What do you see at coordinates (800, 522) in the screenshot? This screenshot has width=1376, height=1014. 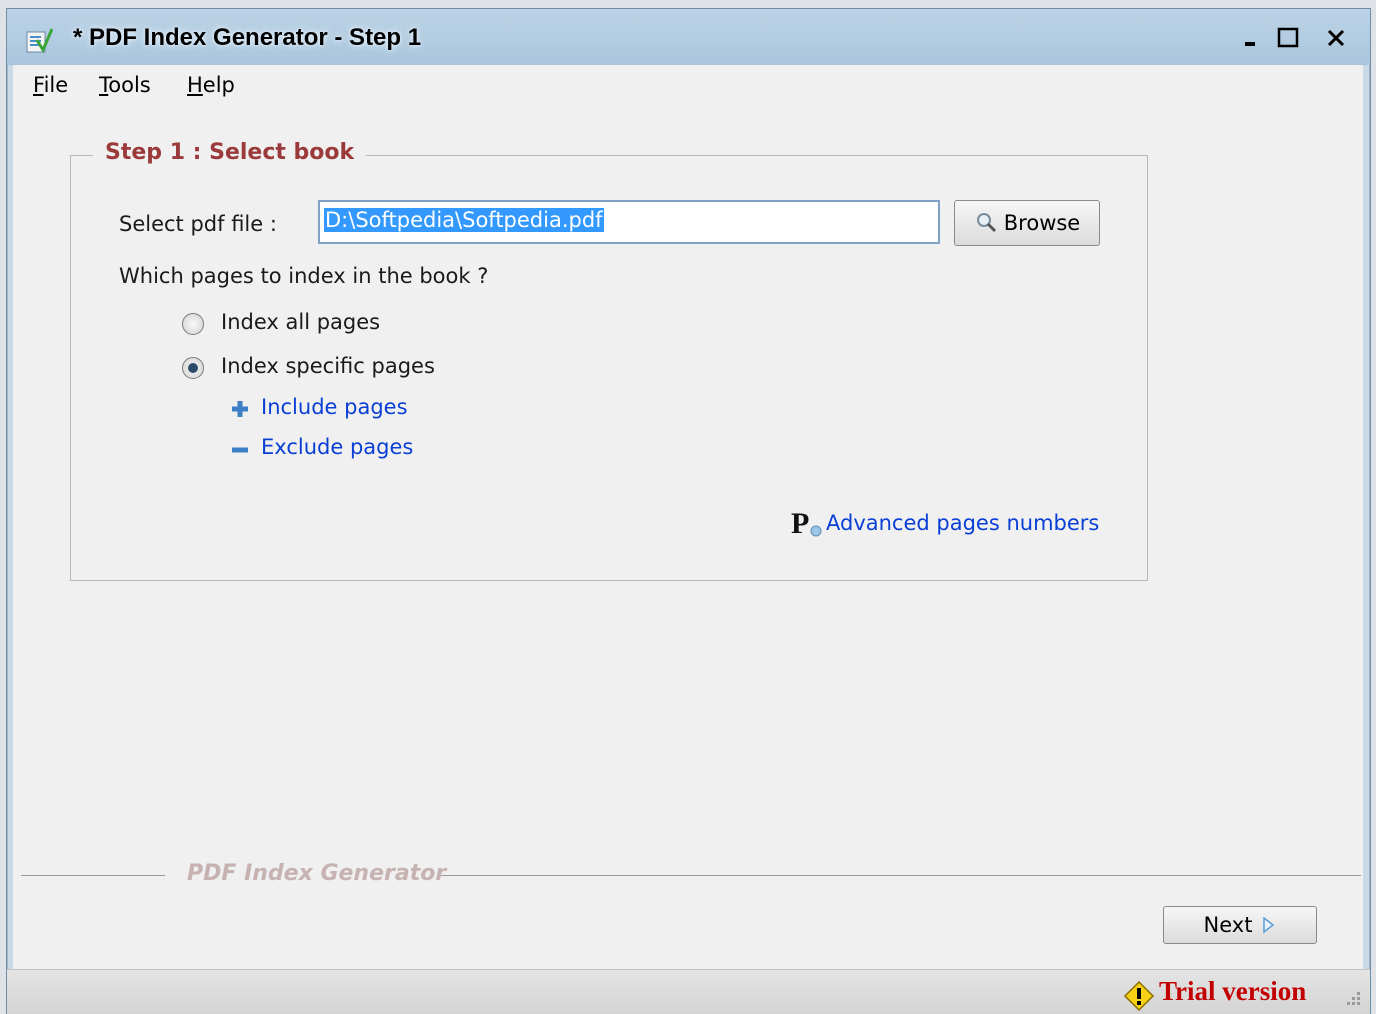 I see `svg-text: P` at bounding box center [800, 522].